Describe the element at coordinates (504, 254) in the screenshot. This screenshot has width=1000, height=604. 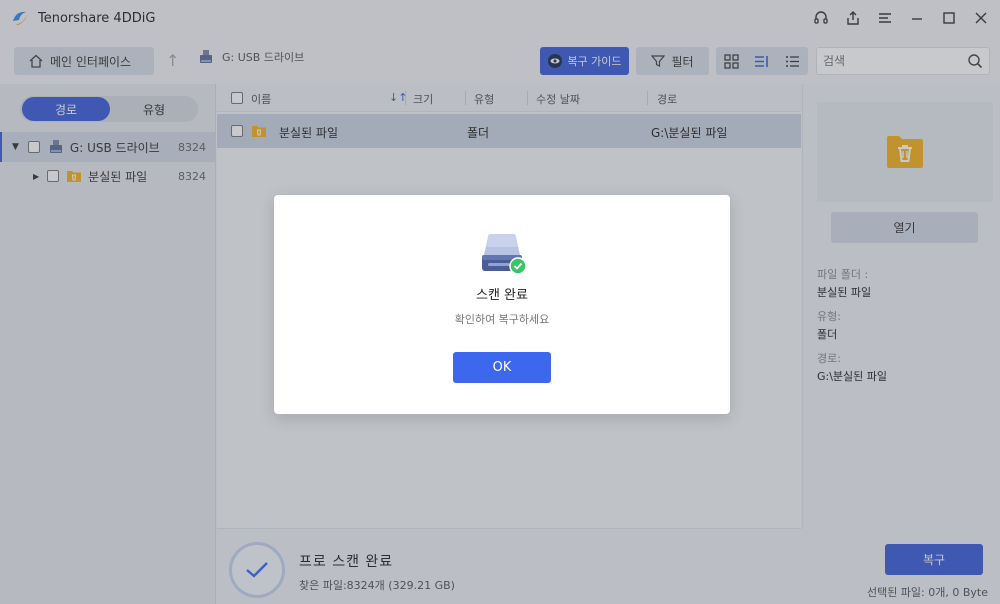
I see `drive-success-icon` at that location.